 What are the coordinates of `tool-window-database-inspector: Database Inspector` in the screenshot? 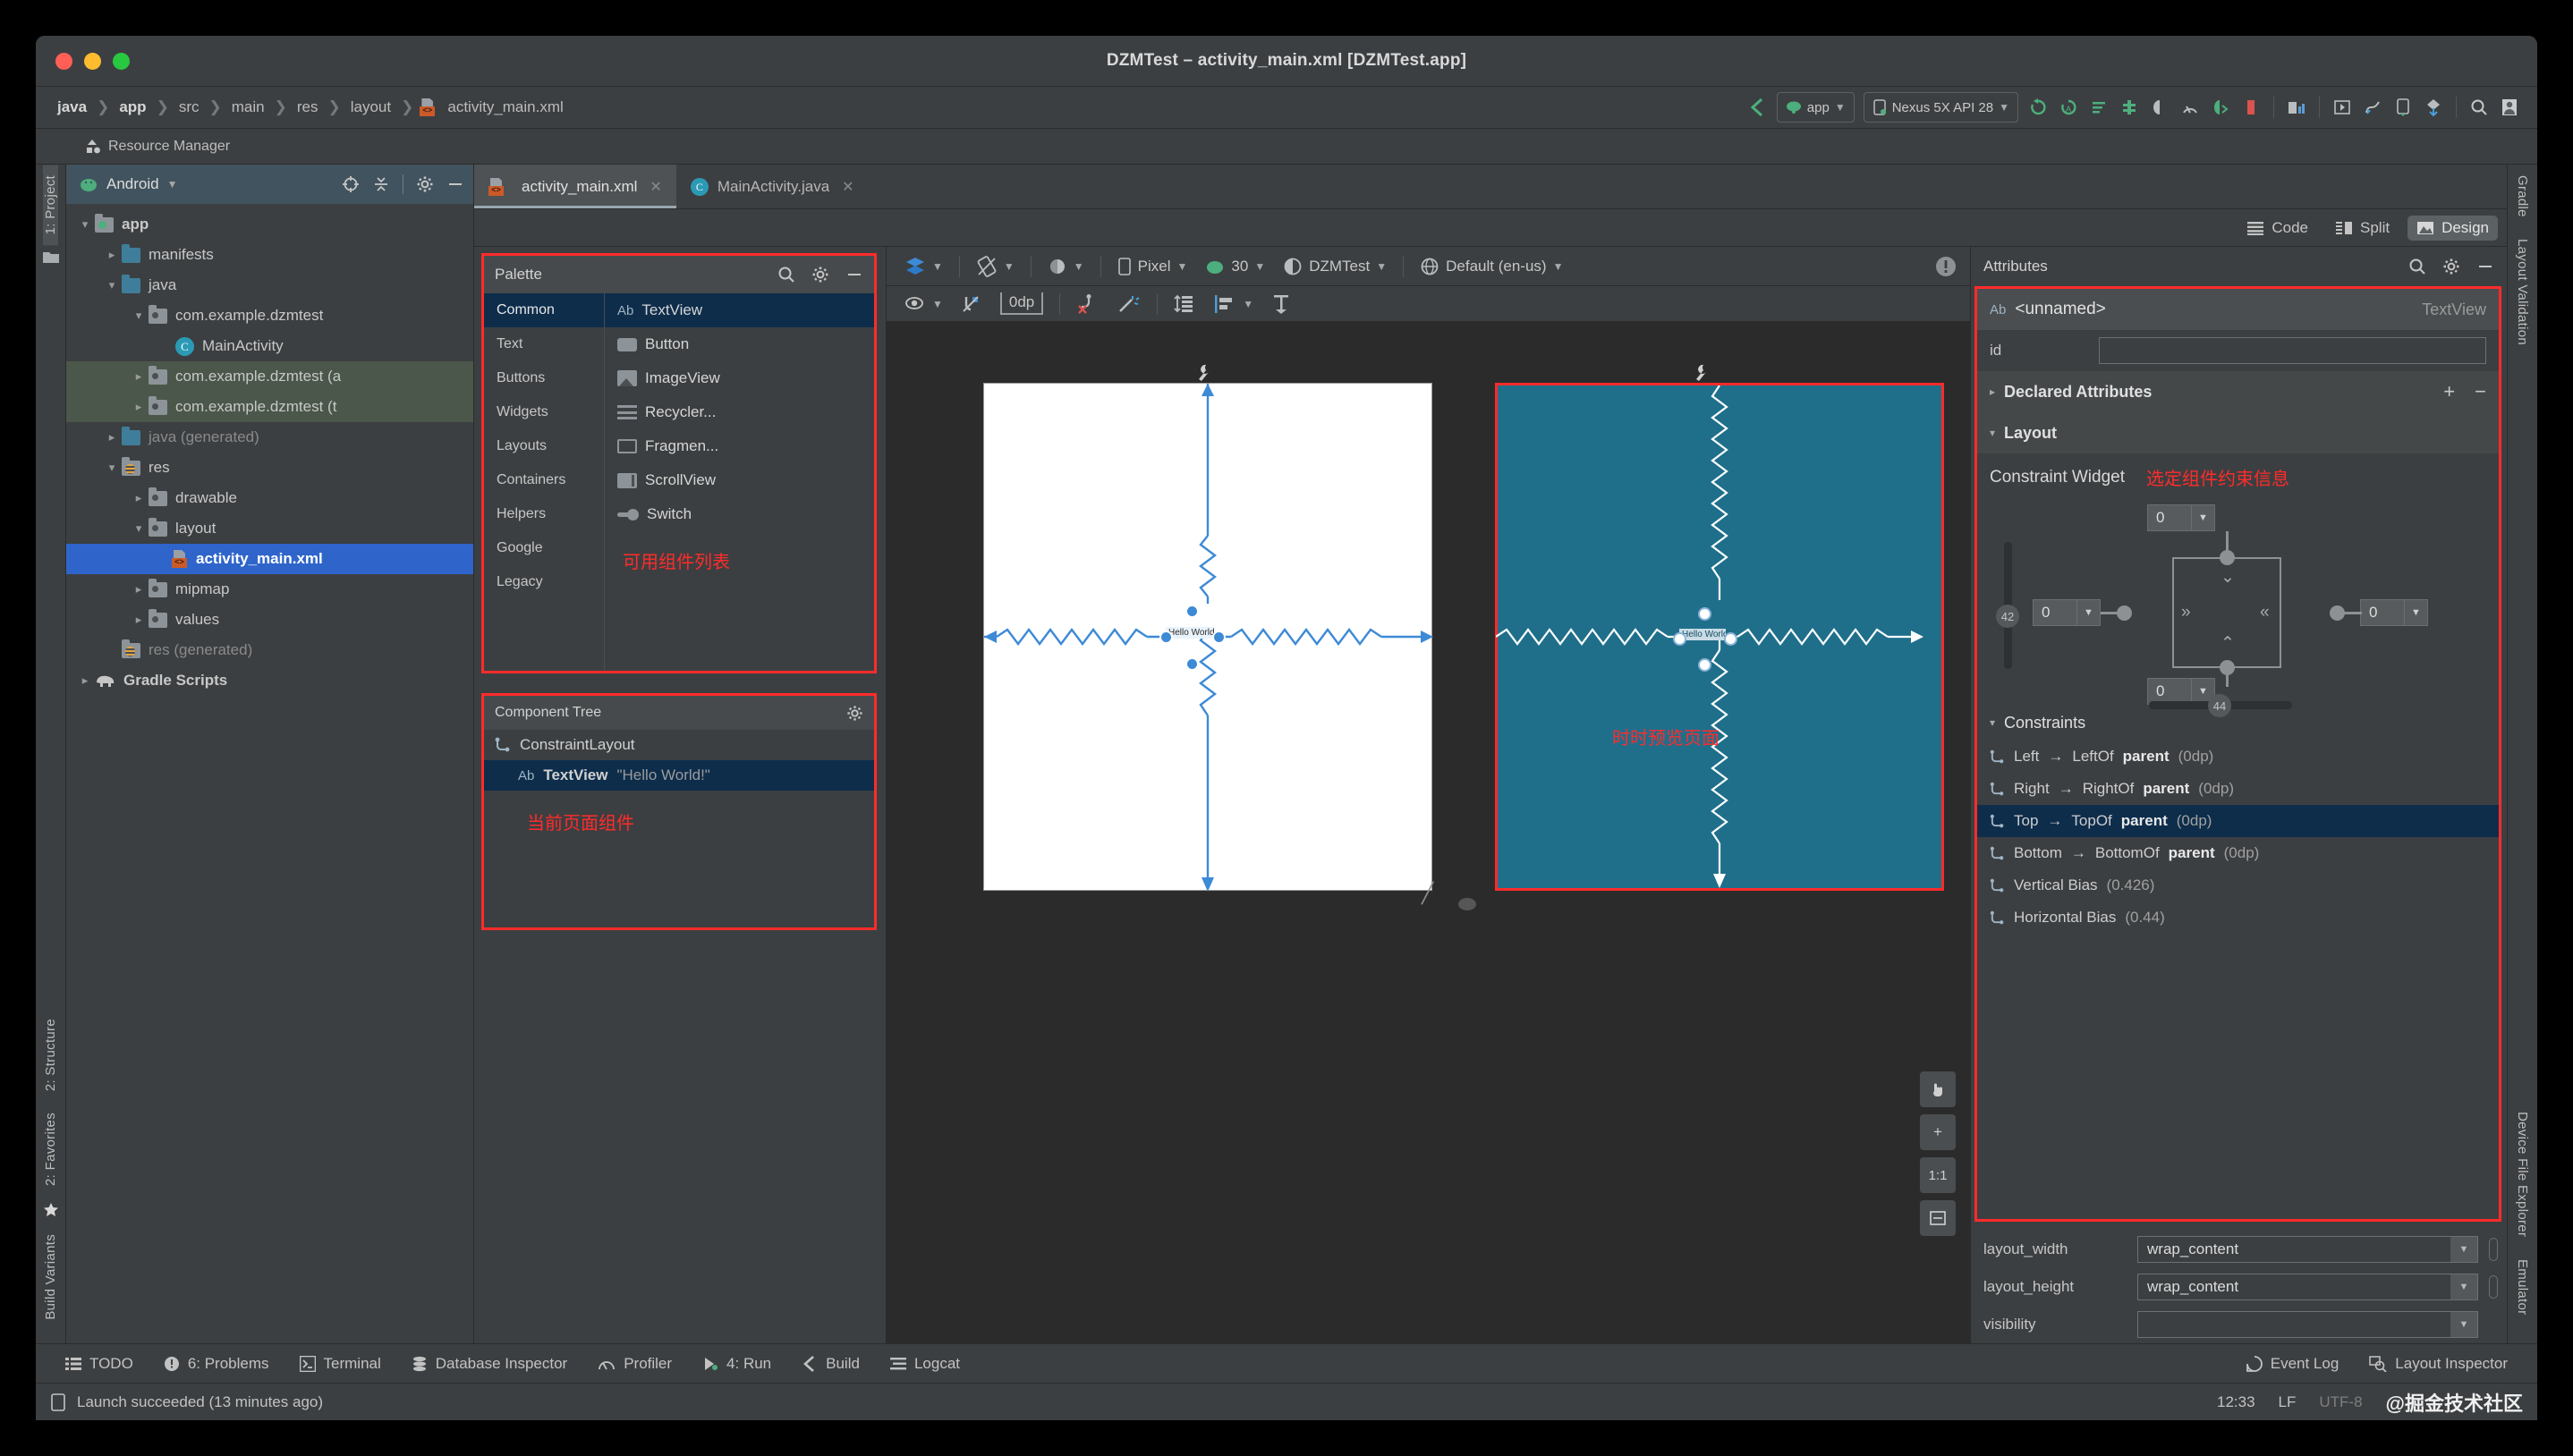 It's located at (489, 1364).